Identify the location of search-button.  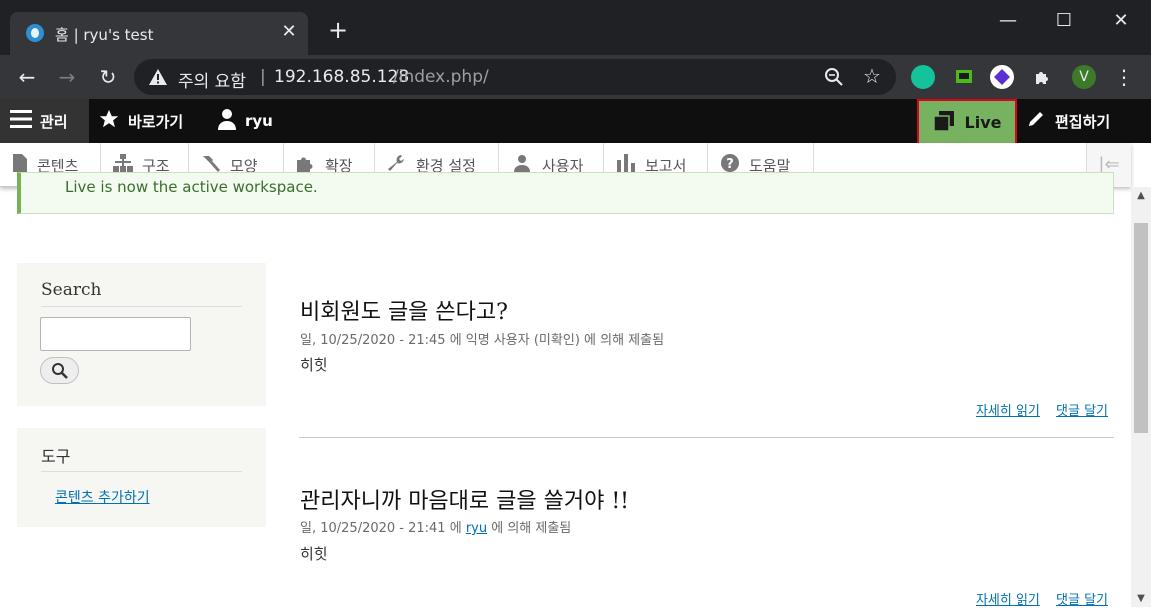
(59, 370).